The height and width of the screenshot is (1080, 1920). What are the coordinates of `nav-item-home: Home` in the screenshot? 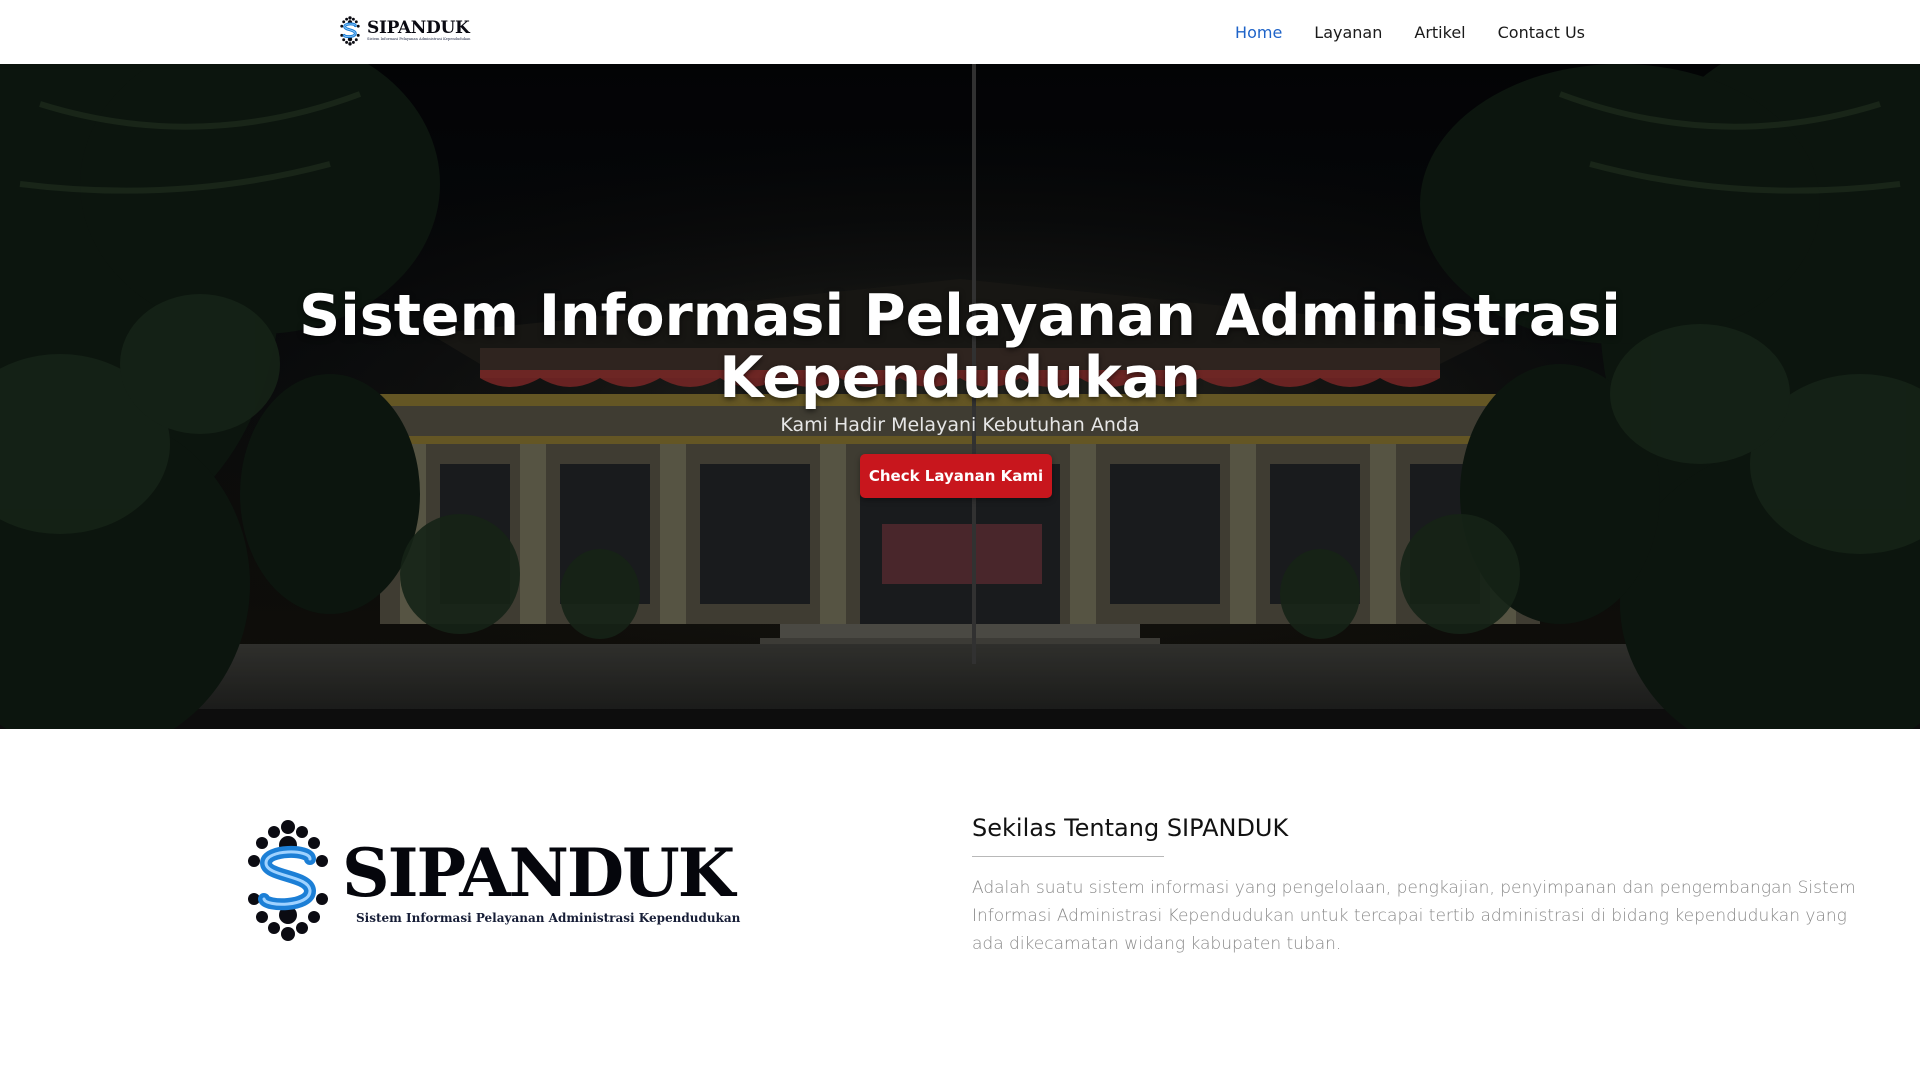 It's located at (1258, 32).